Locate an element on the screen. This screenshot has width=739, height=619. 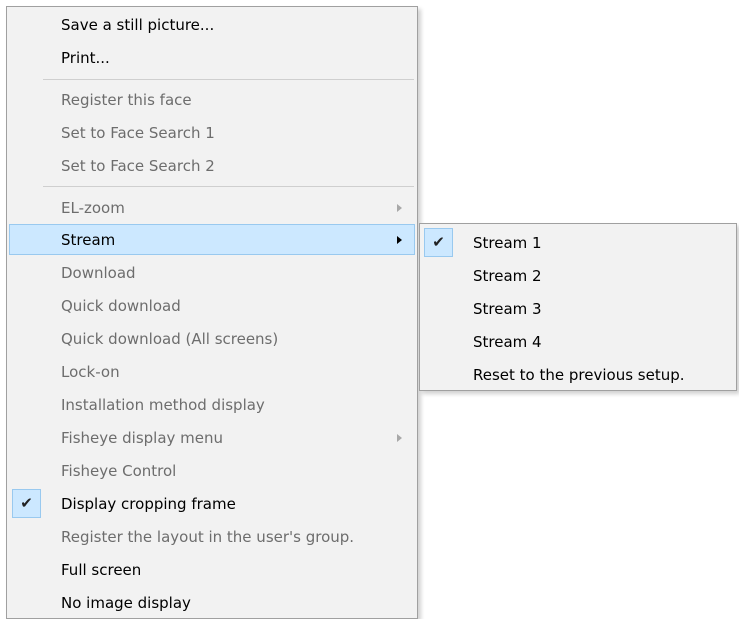
menu-item-label: Quick download (All screens) is located at coordinates (170, 339).